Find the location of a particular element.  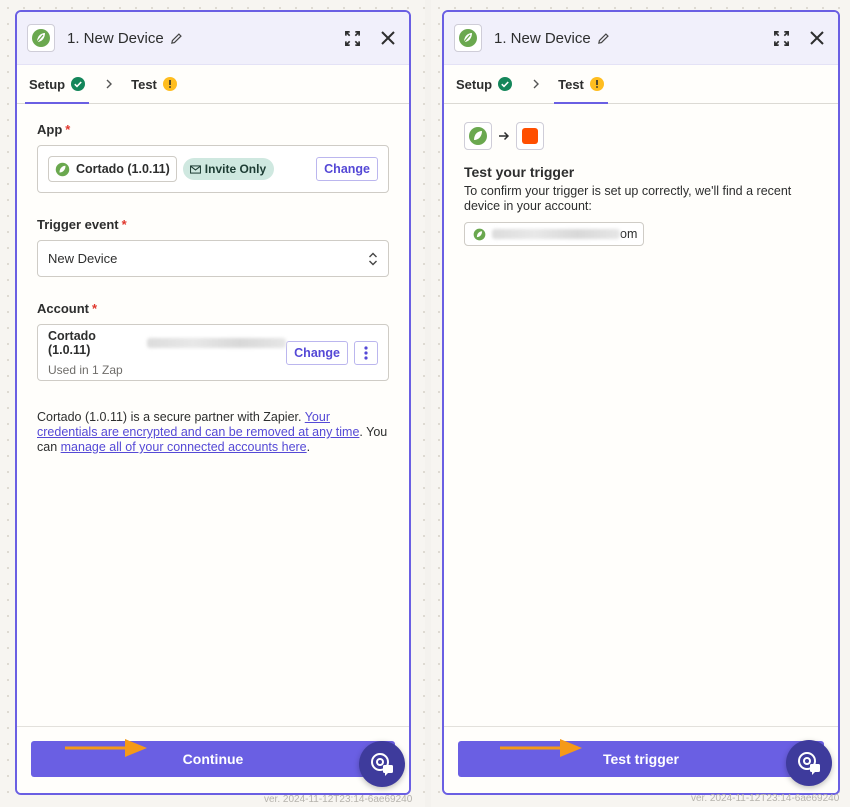

app-chip: Cortado (1.0.11) is located at coordinates (112, 169).